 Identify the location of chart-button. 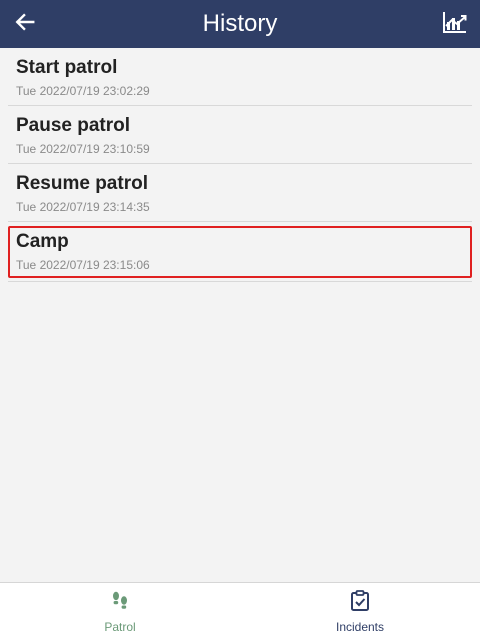
(455, 24).